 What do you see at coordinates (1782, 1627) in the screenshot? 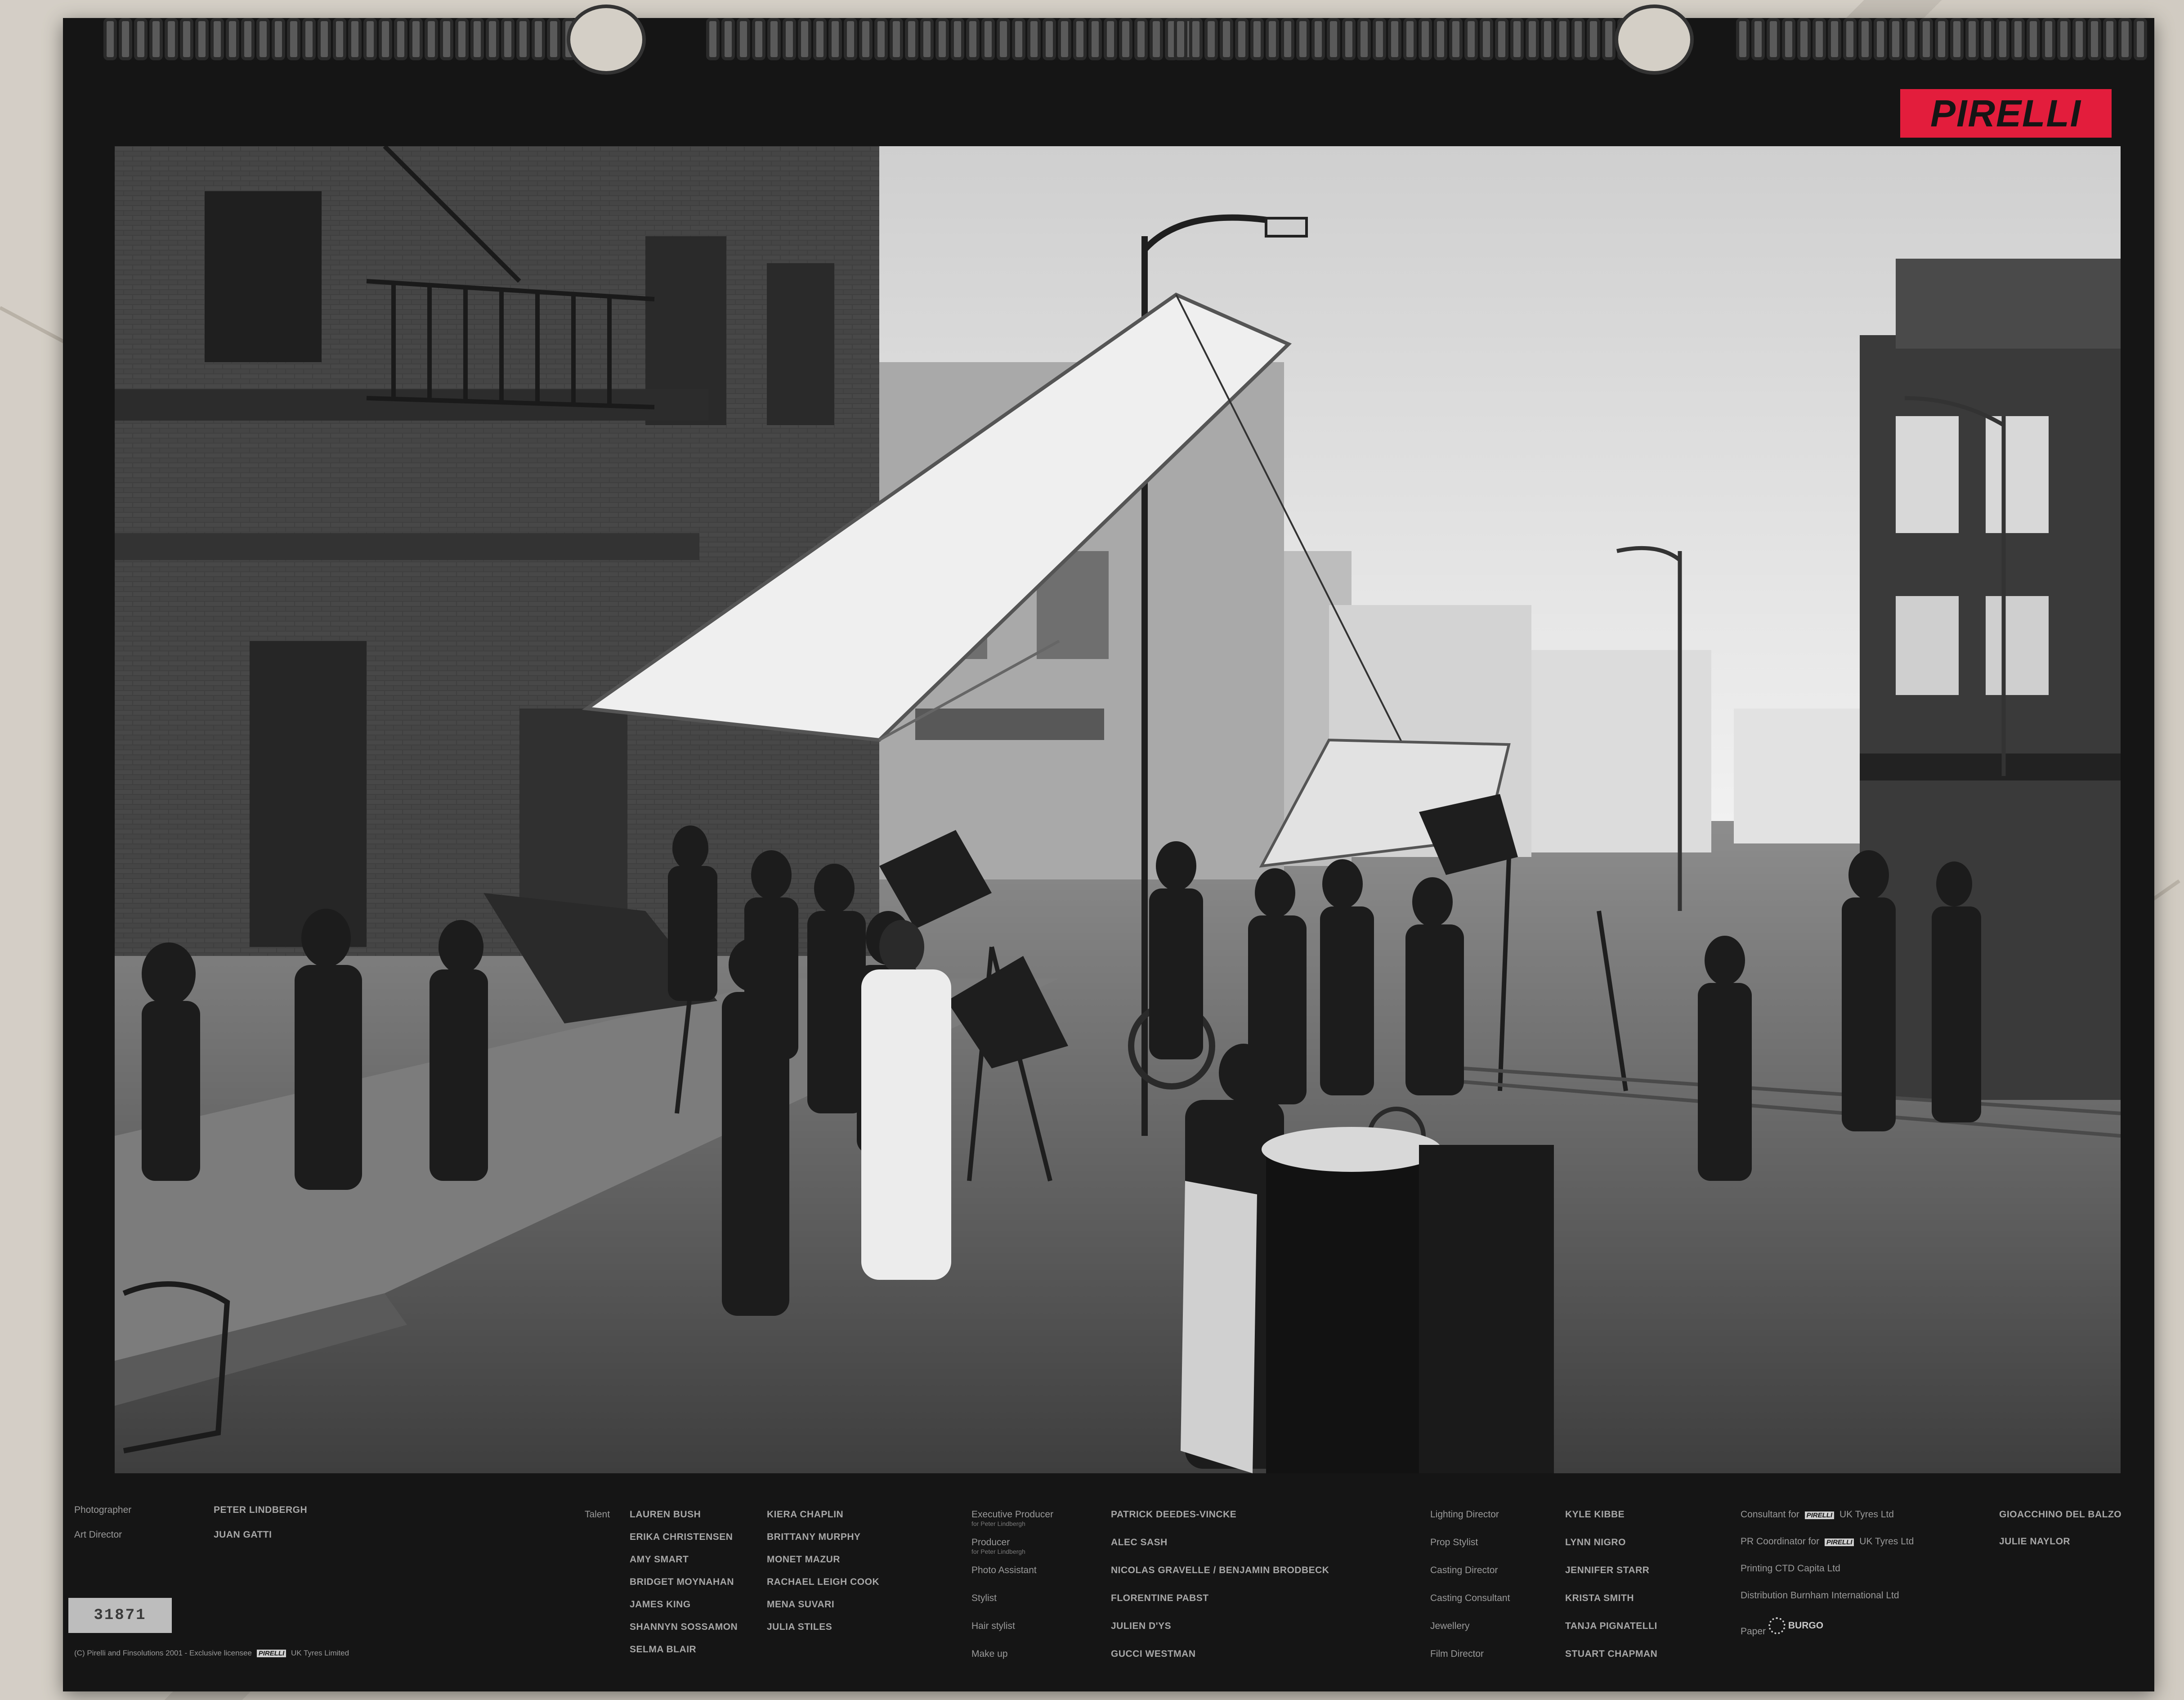
I see `paper-line: Paper BURGO` at bounding box center [1782, 1627].